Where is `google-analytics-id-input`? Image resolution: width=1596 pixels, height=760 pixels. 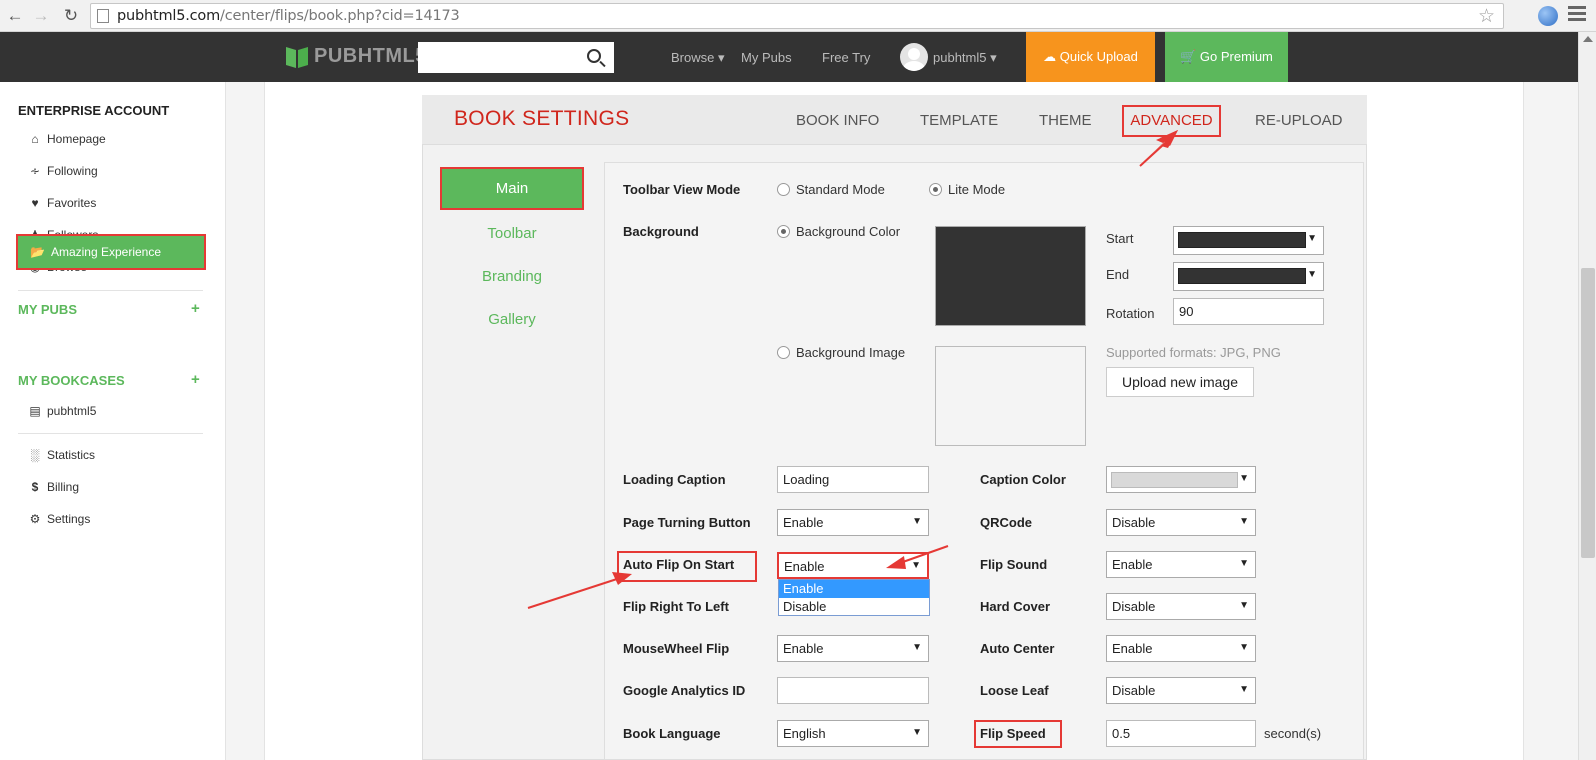
google-analytics-id-input is located at coordinates (853, 690).